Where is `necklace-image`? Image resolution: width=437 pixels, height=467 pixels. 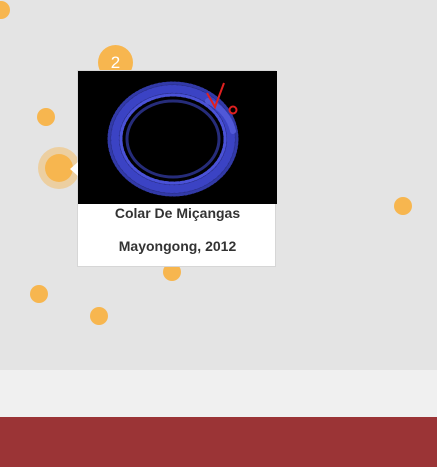
necklace-image is located at coordinates (177, 137).